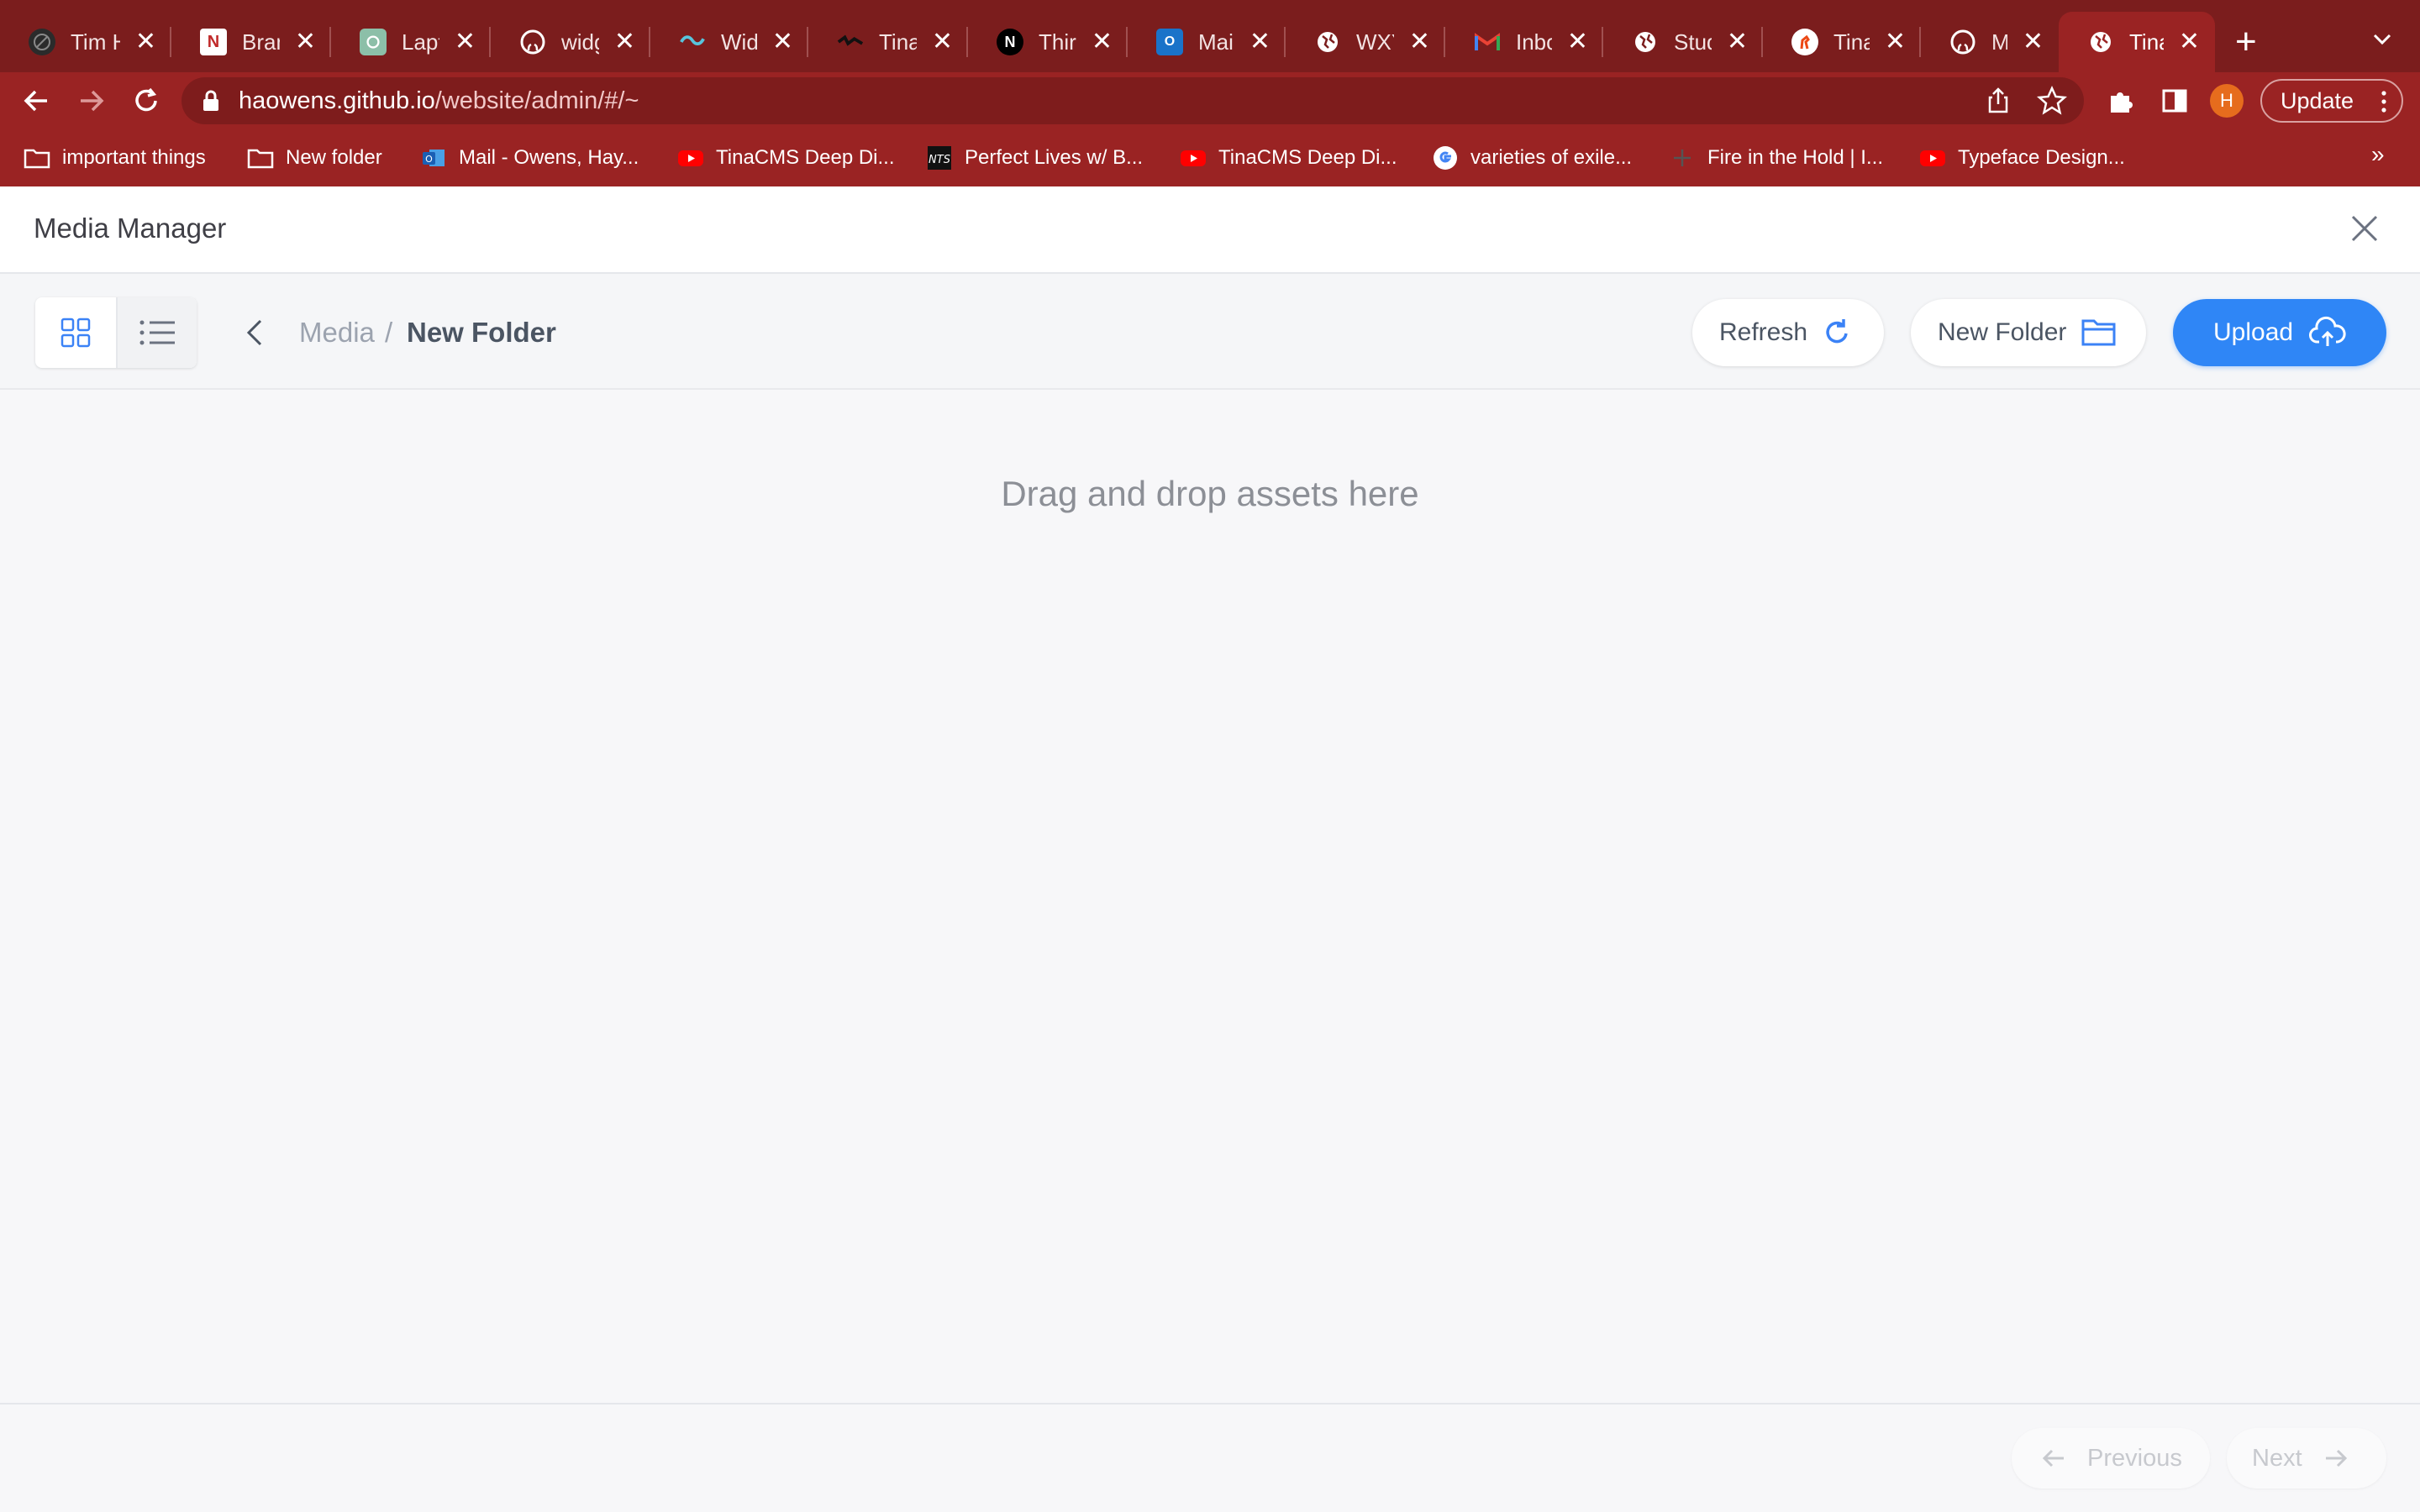 The height and width of the screenshot is (1512, 2420). I want to click on url-host: haowens.github.io, so click(337, 100).